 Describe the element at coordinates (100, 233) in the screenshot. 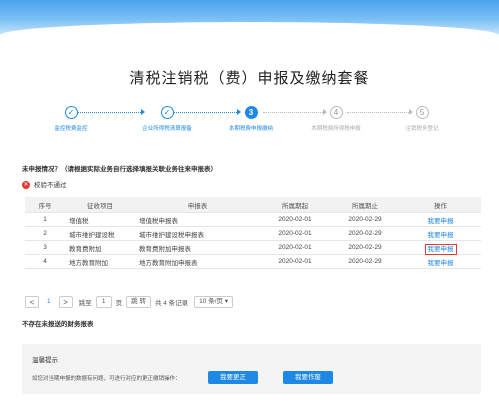

I see `row-item: 城市维护建设税` at that location.